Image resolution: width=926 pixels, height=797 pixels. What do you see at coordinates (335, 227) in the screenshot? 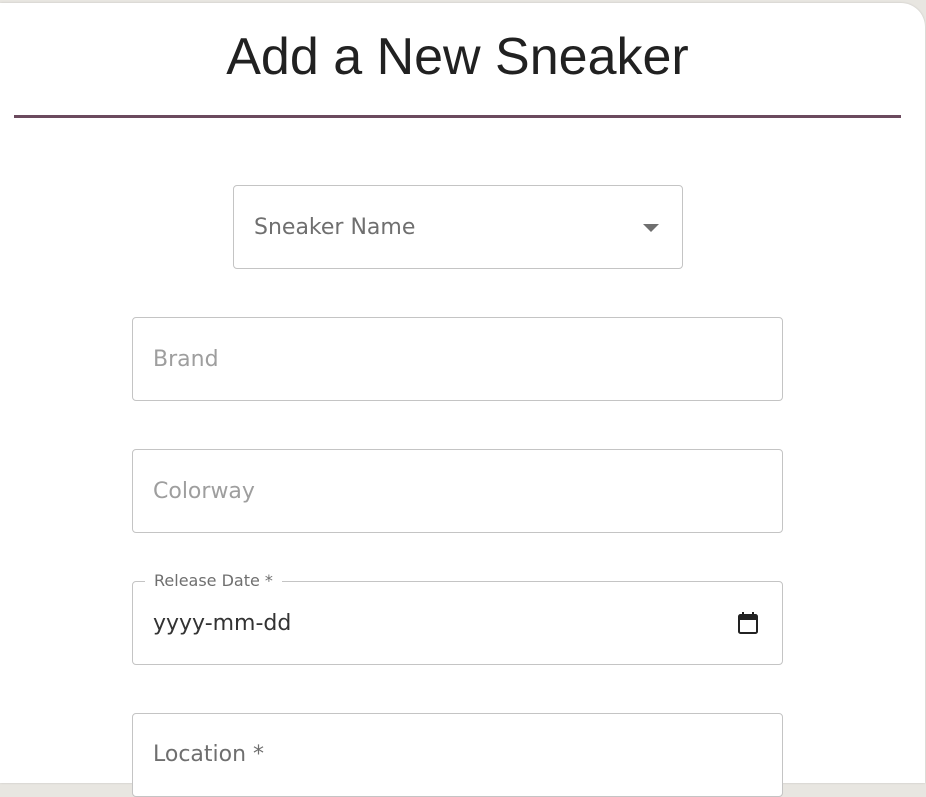
I see `sneaker-name-placeholder: Sneaker Name` at bounding box center [335, 227].